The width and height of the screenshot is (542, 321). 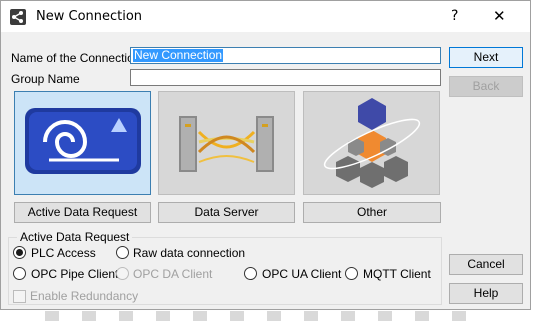 I want to click on enable-redundancy-label: Enable Redundancy, so click(x=84, y=296).